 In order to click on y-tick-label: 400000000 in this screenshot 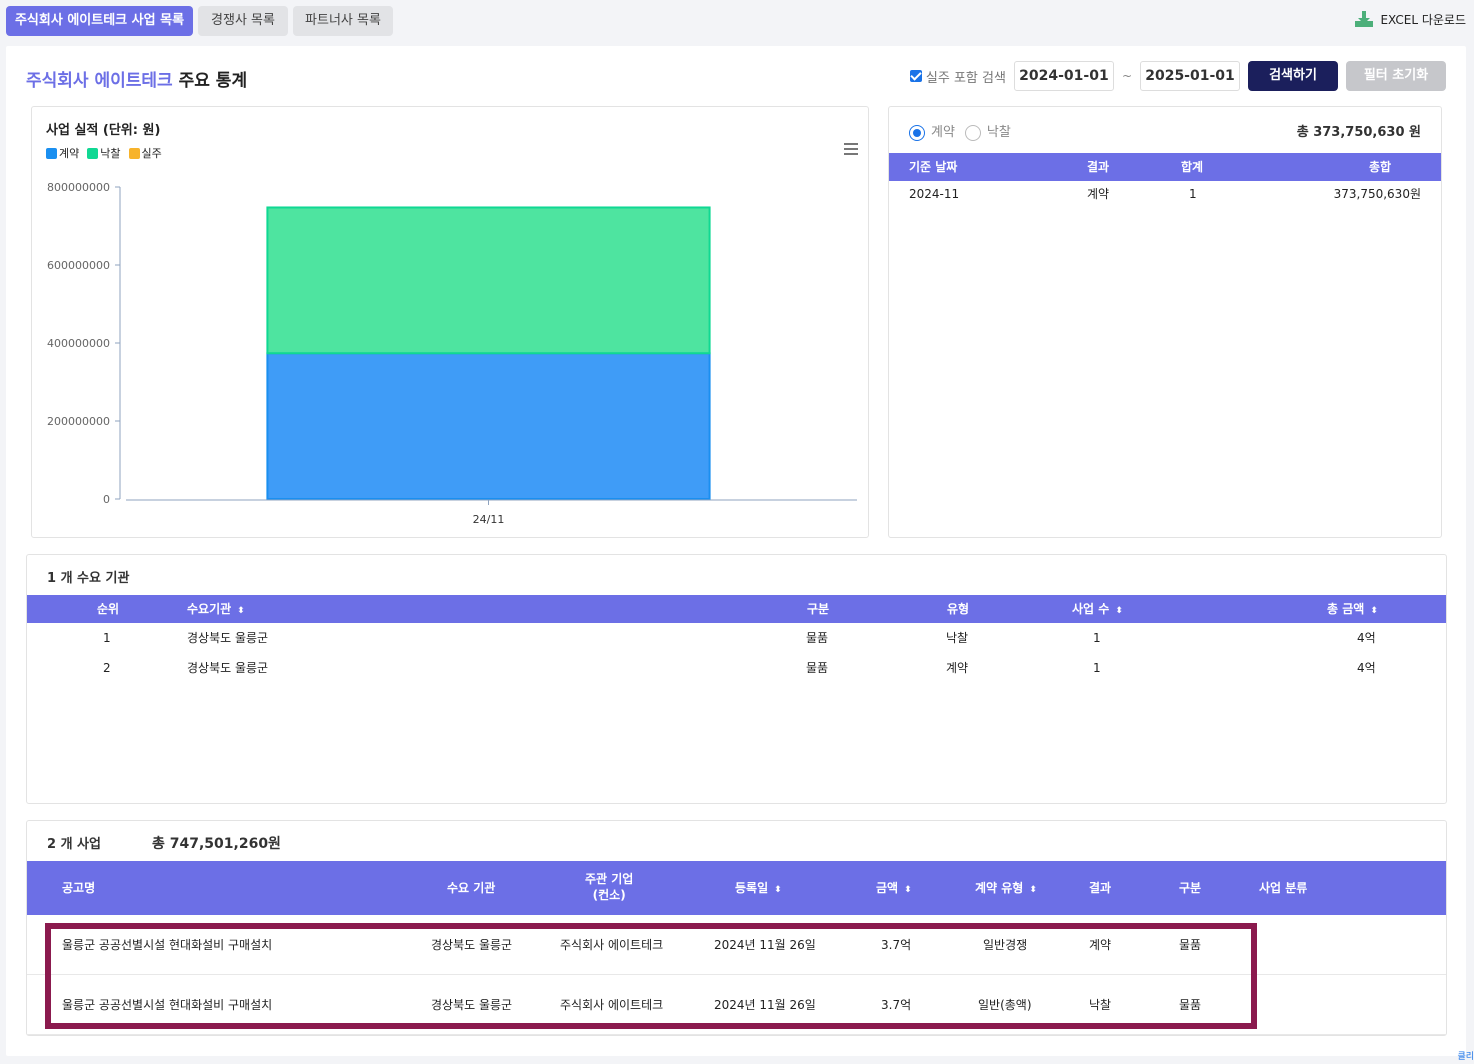, I will do `click(78, 343)`.